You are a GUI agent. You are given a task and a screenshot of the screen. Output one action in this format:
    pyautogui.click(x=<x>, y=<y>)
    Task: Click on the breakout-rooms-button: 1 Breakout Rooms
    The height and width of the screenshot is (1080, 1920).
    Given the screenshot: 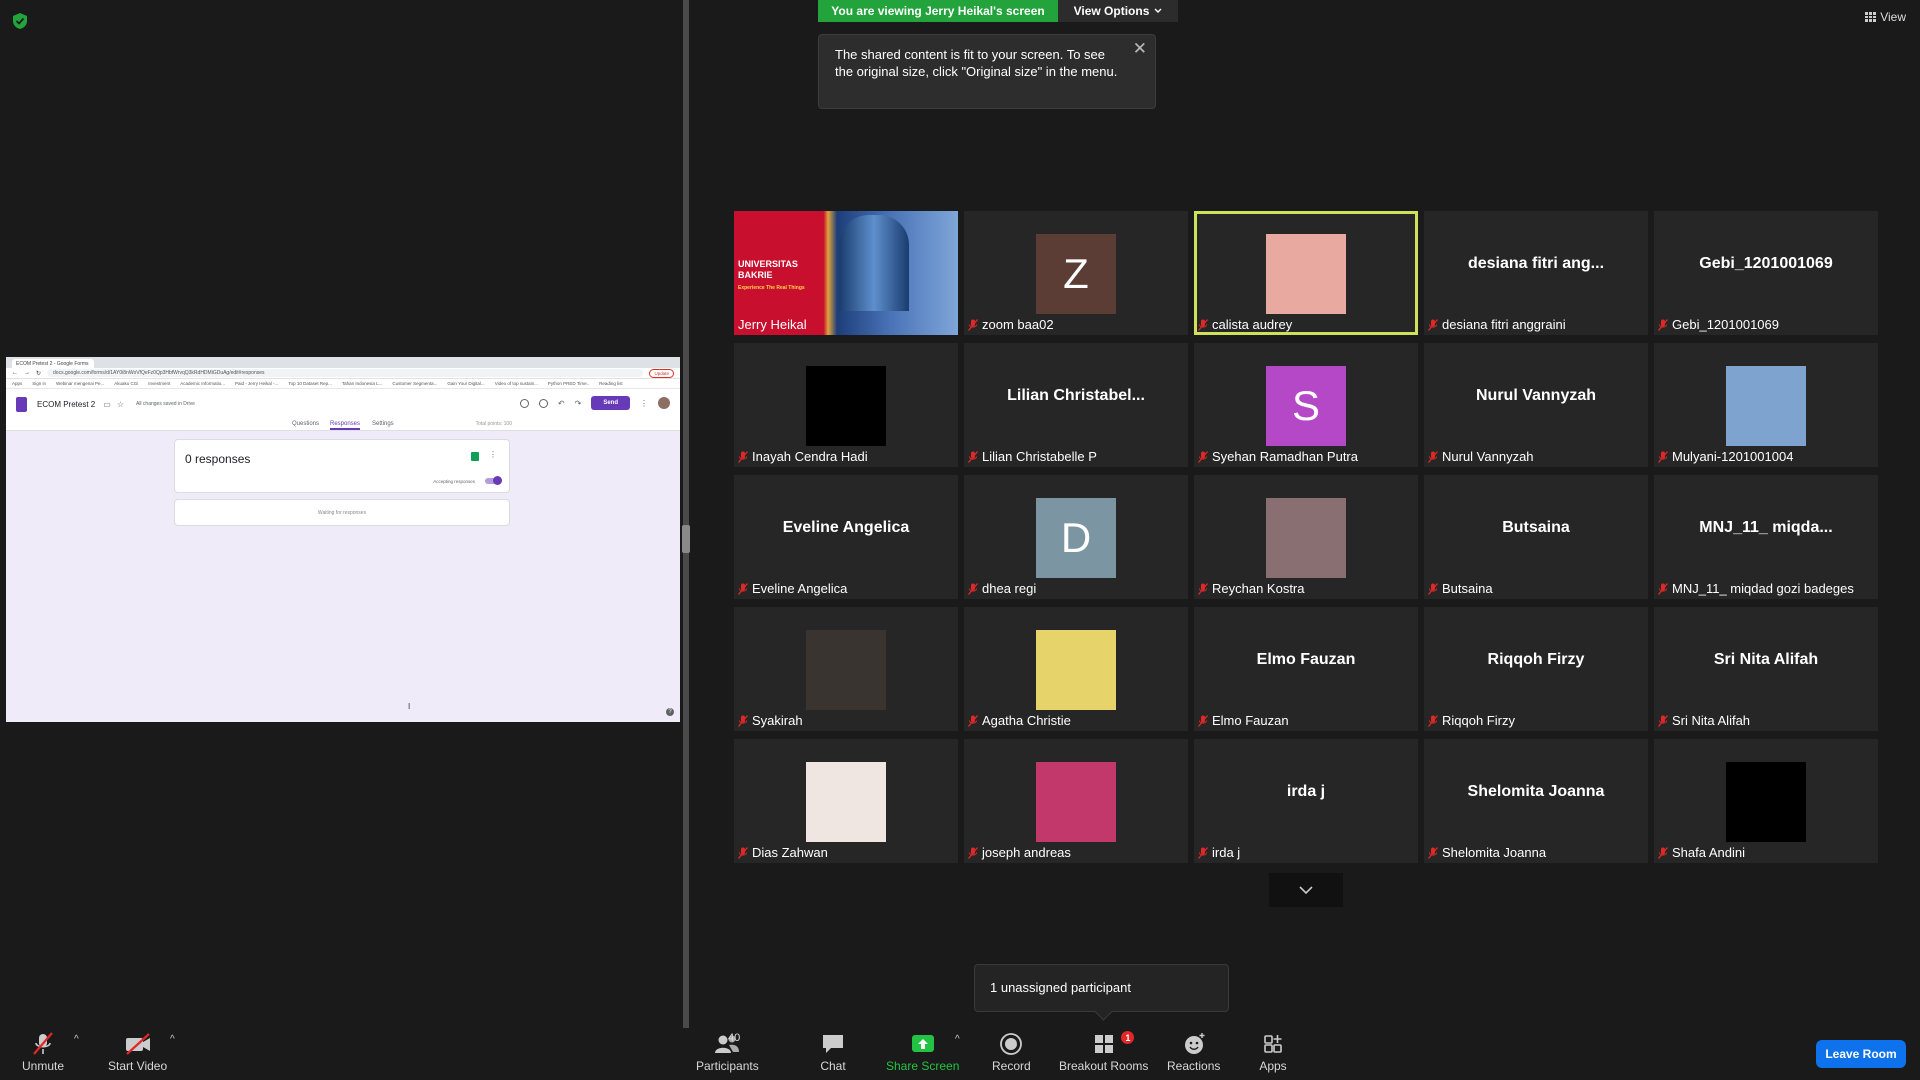 What is the action you would take?
    pyautogui.click(x=1103, y=1052)
    